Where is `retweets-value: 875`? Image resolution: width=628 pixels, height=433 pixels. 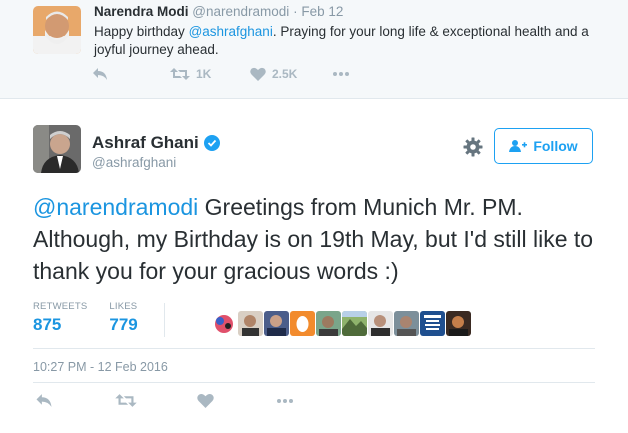
retweets-value: 875 is located at coordinates (47, 324).